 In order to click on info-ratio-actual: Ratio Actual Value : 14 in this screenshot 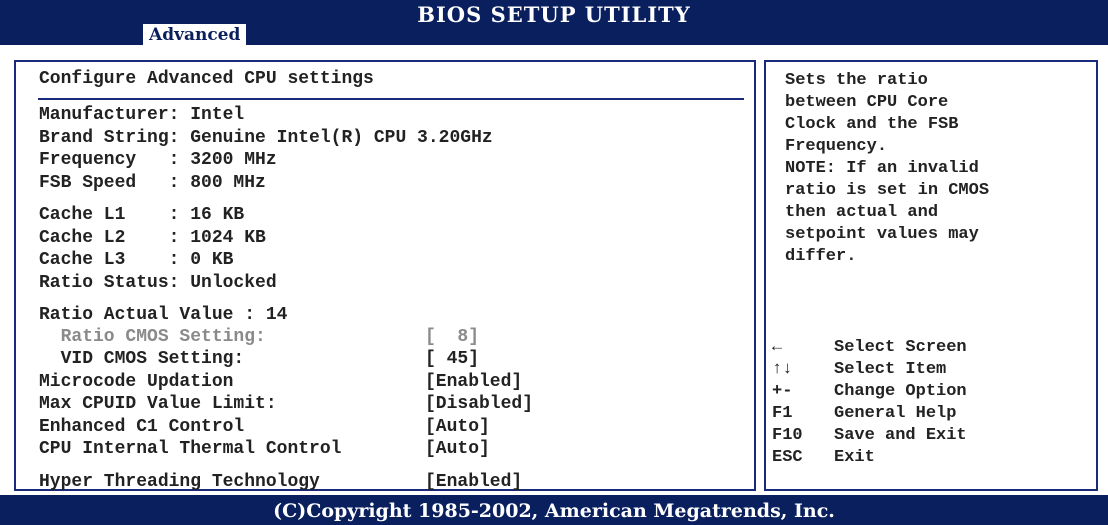, I will do `click(163, 315)`.